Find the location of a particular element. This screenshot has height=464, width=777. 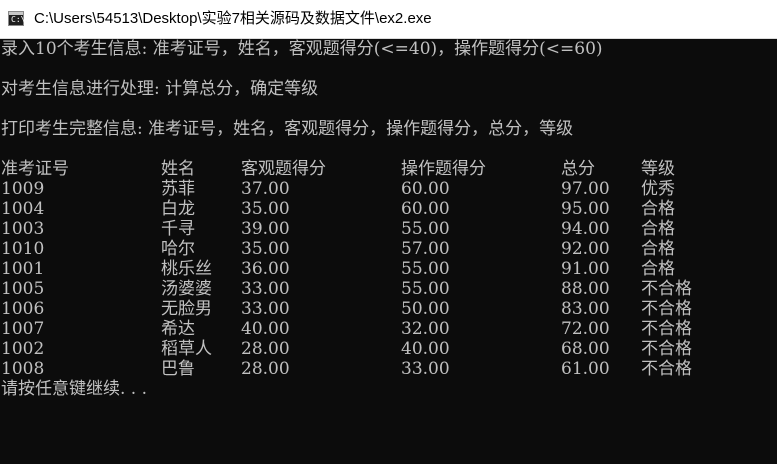

cell-total-score: 95.00 is located at coordinates (585, 209).